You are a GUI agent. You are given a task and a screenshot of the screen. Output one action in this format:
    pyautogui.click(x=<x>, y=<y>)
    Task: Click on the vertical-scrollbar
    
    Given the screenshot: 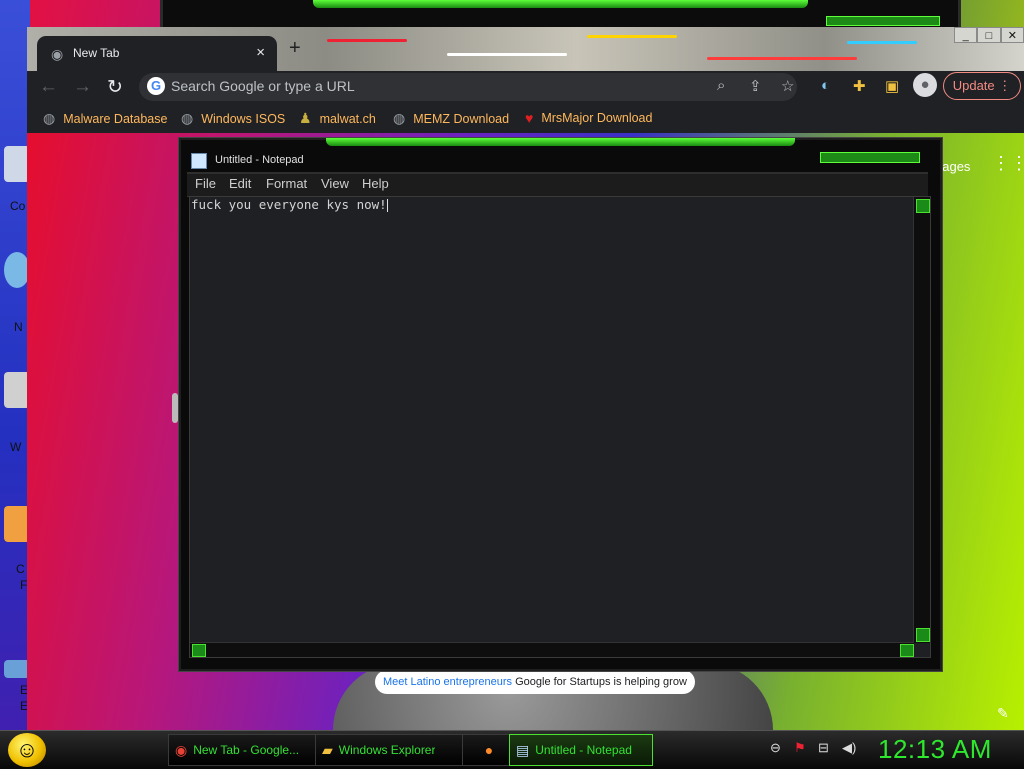 What is the action you would take?
    pyautogui.click(x=921, y=420)
    